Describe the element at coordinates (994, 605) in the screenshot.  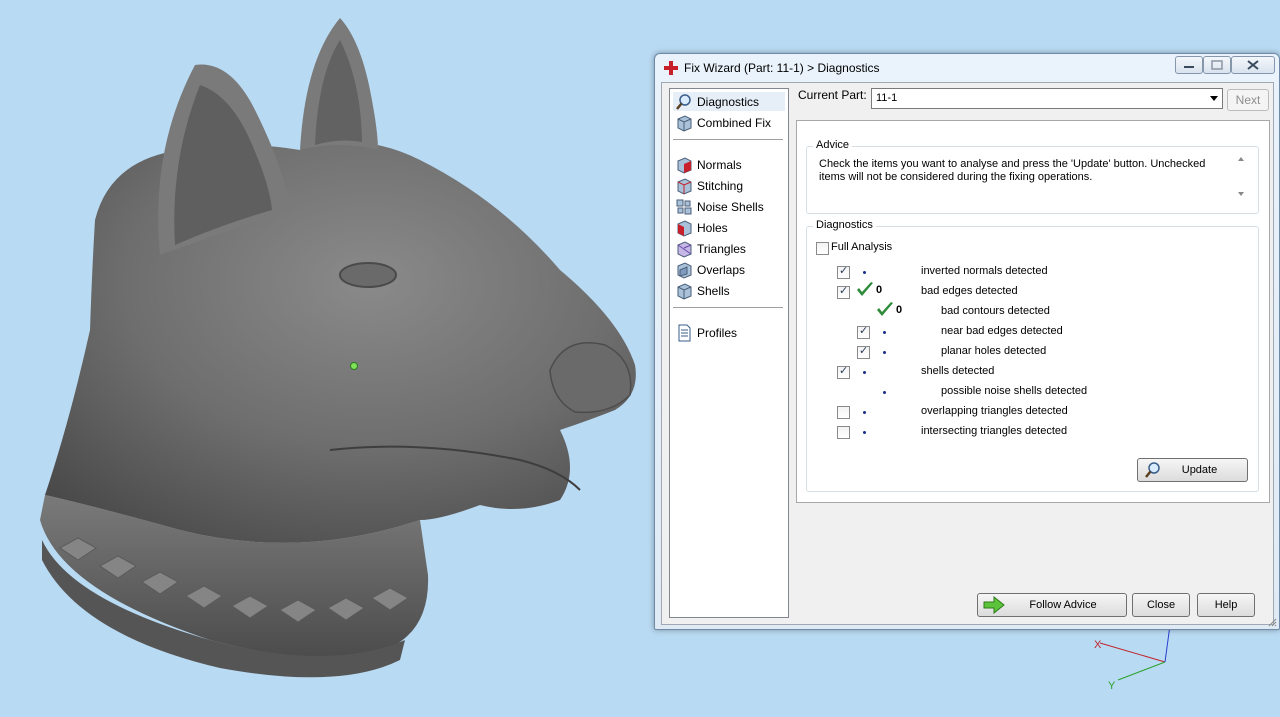
I see `green-arrow-icon` at that location.